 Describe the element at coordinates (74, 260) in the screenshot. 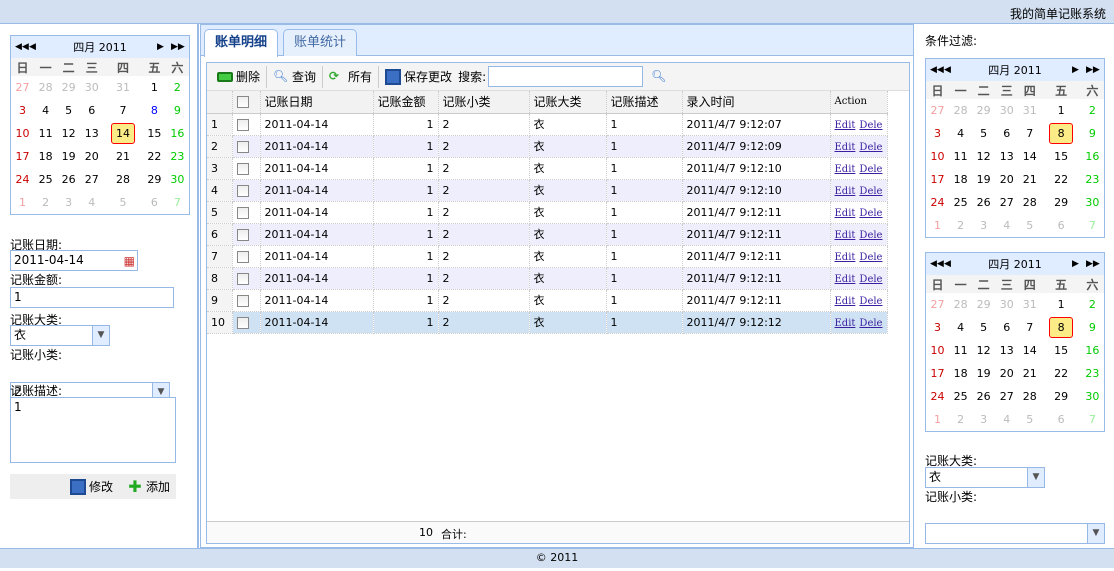

I see `date-input: 2011-04-14 ▦` at that location.